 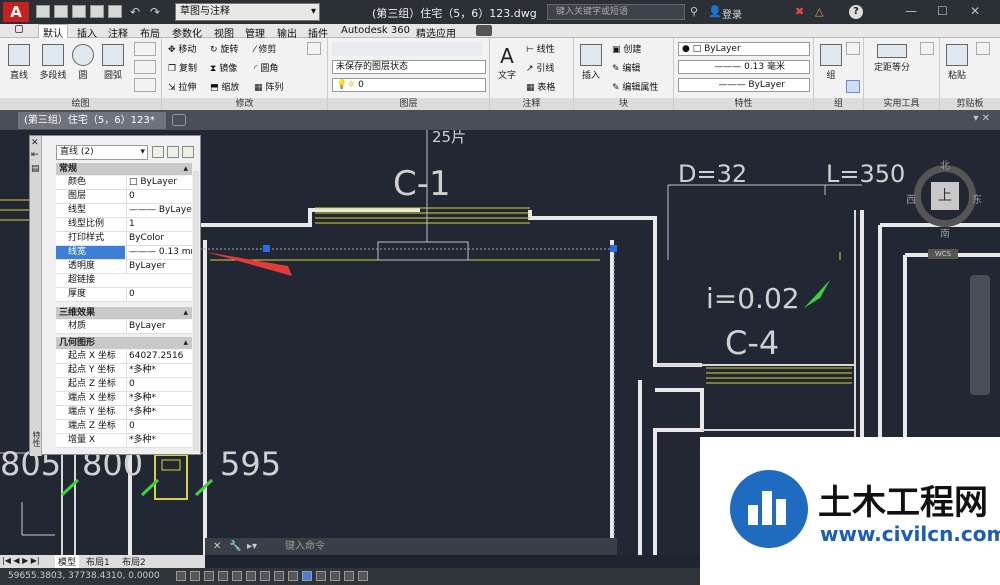 What do you see at coordinates (819, 11) in the screenshot?
I see `a360-icon: △` at bounding box center [819, 11].